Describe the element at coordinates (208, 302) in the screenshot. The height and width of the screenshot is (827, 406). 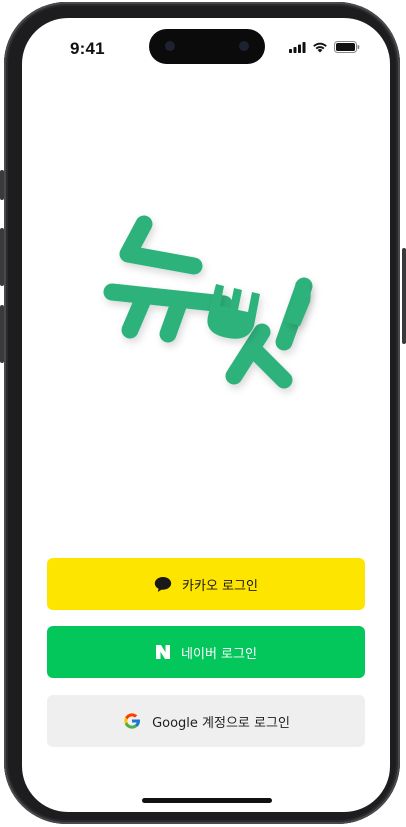
I see `nyu-bap-logo` at that location.